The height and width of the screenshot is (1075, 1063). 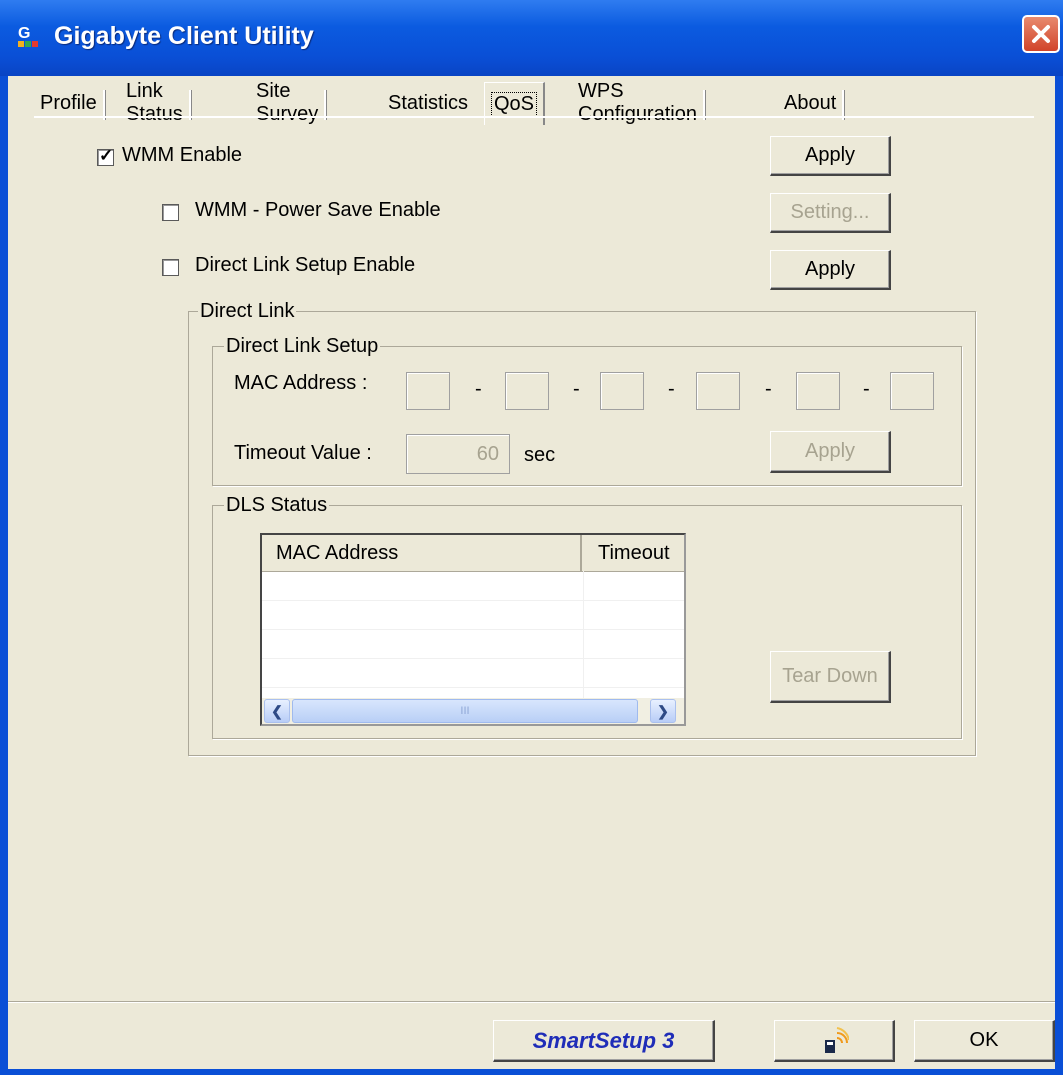 What do you see at coordinates (422, 553) in the screenshot?
I see `column-header-mac-address: MAC Address` at bounding box center [422, 553].